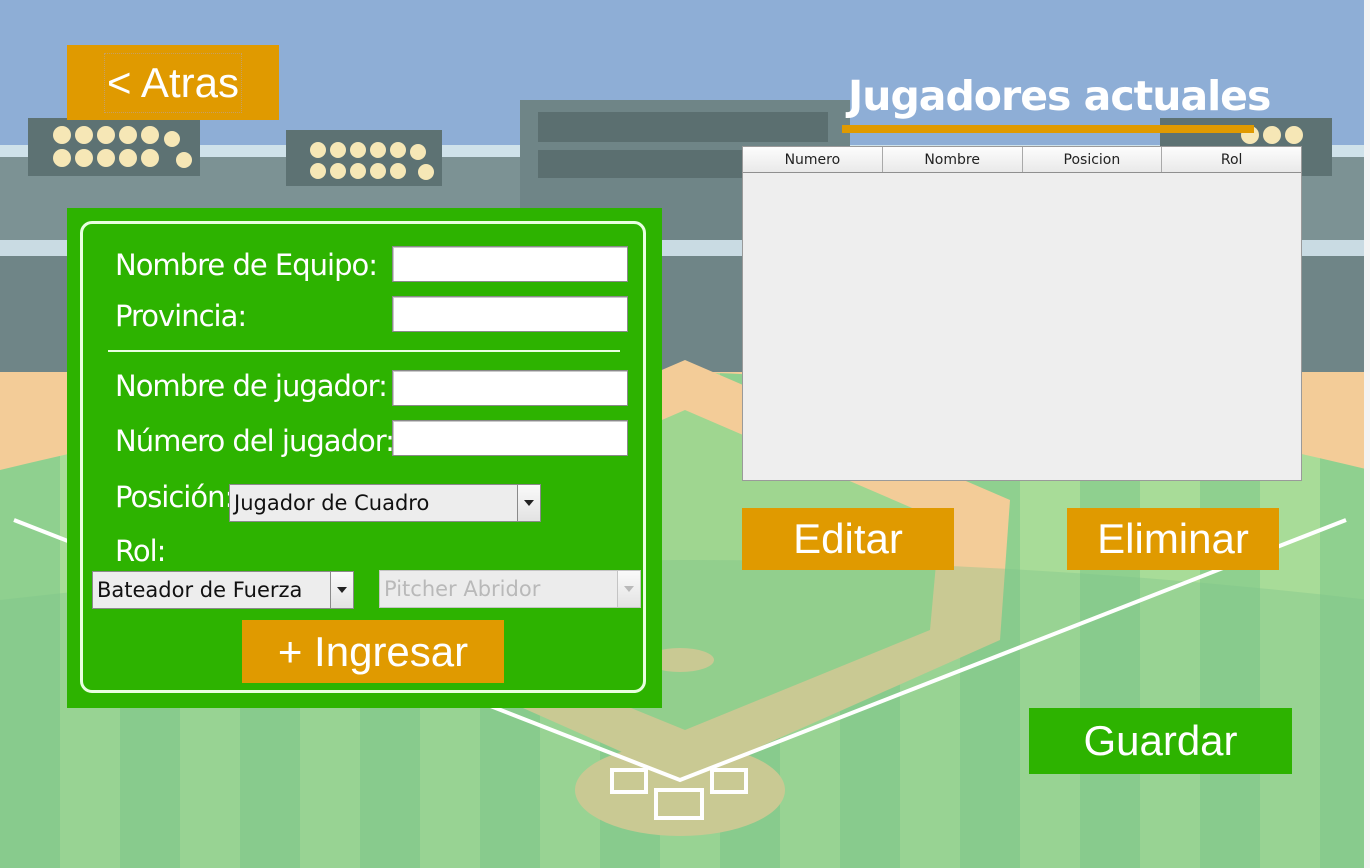 The width and height of the screenshot is (1370, 868). What do you see at coordinates (952, 159) in the screenshot?
I see `column-header-nombre: Nombre` at bounding box center [952, 159].